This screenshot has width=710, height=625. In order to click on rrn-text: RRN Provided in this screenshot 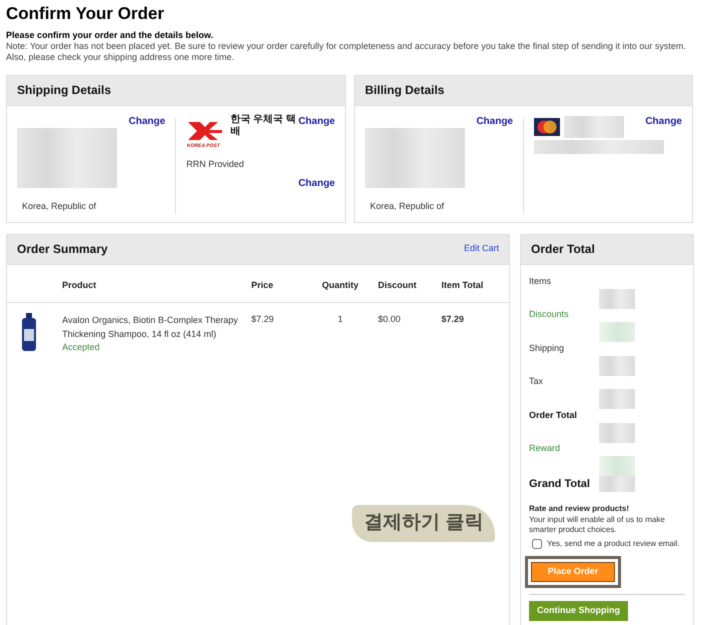, I will do `click(215, 164)`.